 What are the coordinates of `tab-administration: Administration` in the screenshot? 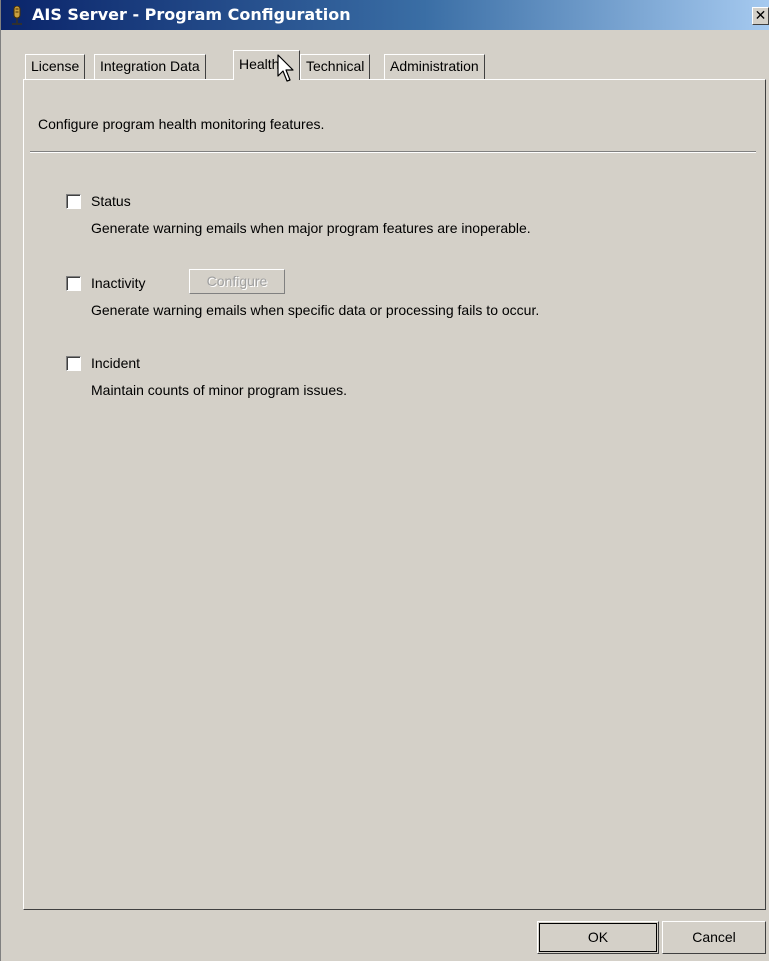 It's located at (434, 66).